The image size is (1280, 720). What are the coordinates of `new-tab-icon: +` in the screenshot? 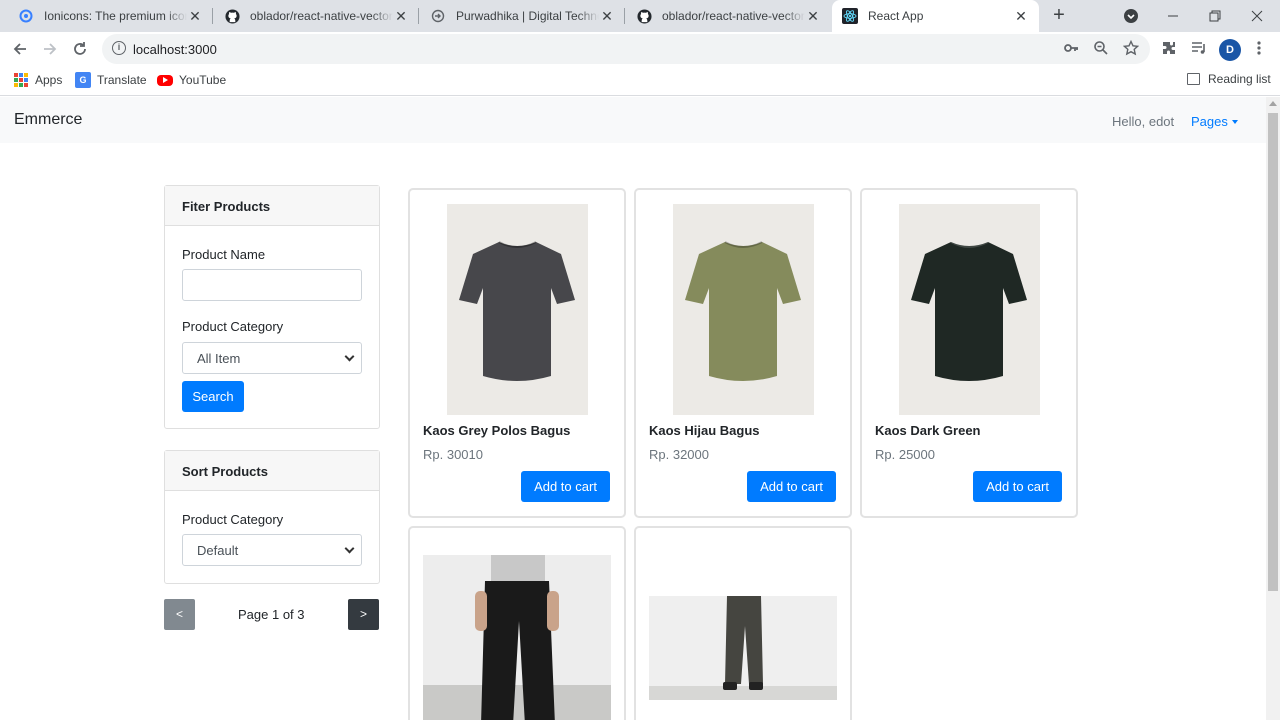 It's located at (1059, 16).